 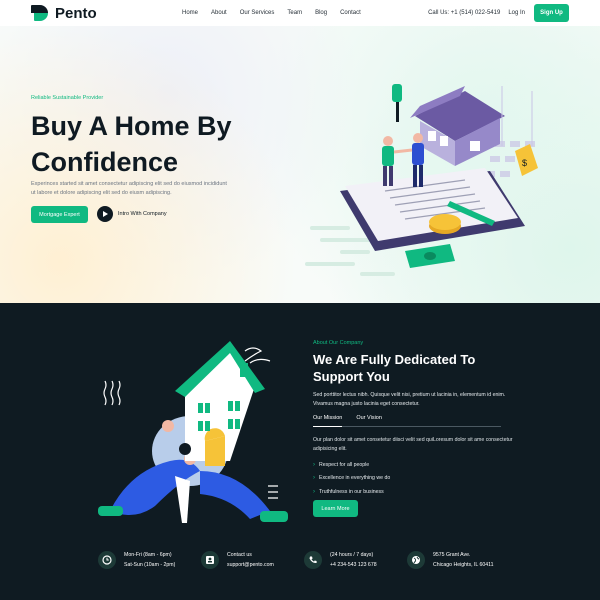 I want to click on learn-more-button: Learn More, so click(x=335, y=508).